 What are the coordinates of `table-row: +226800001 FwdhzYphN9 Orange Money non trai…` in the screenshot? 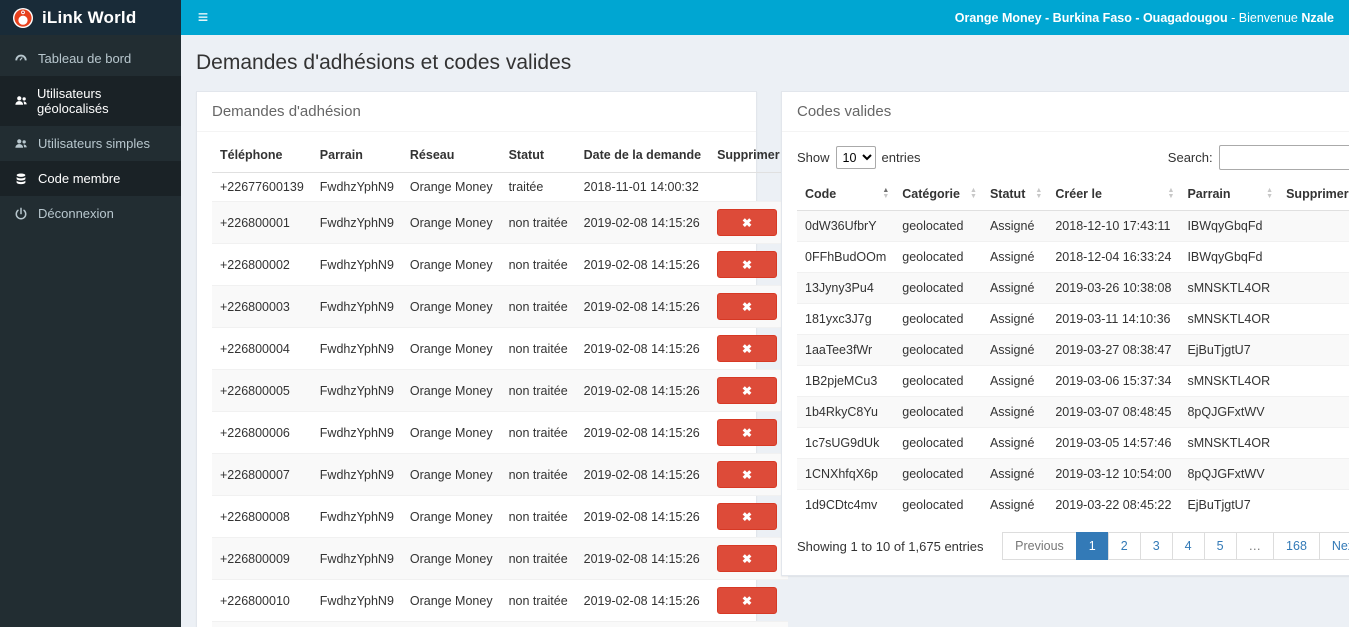 It's located at (500, 222).